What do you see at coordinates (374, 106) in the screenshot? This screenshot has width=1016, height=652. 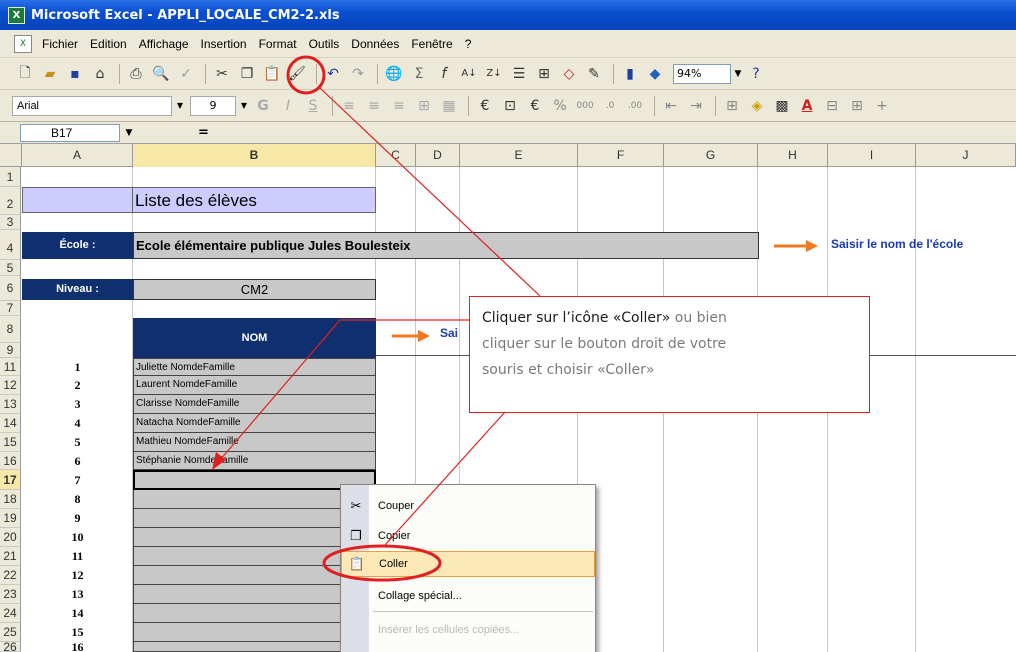 I see `align-center-icon: ≡` at bounding box center [374, 106].